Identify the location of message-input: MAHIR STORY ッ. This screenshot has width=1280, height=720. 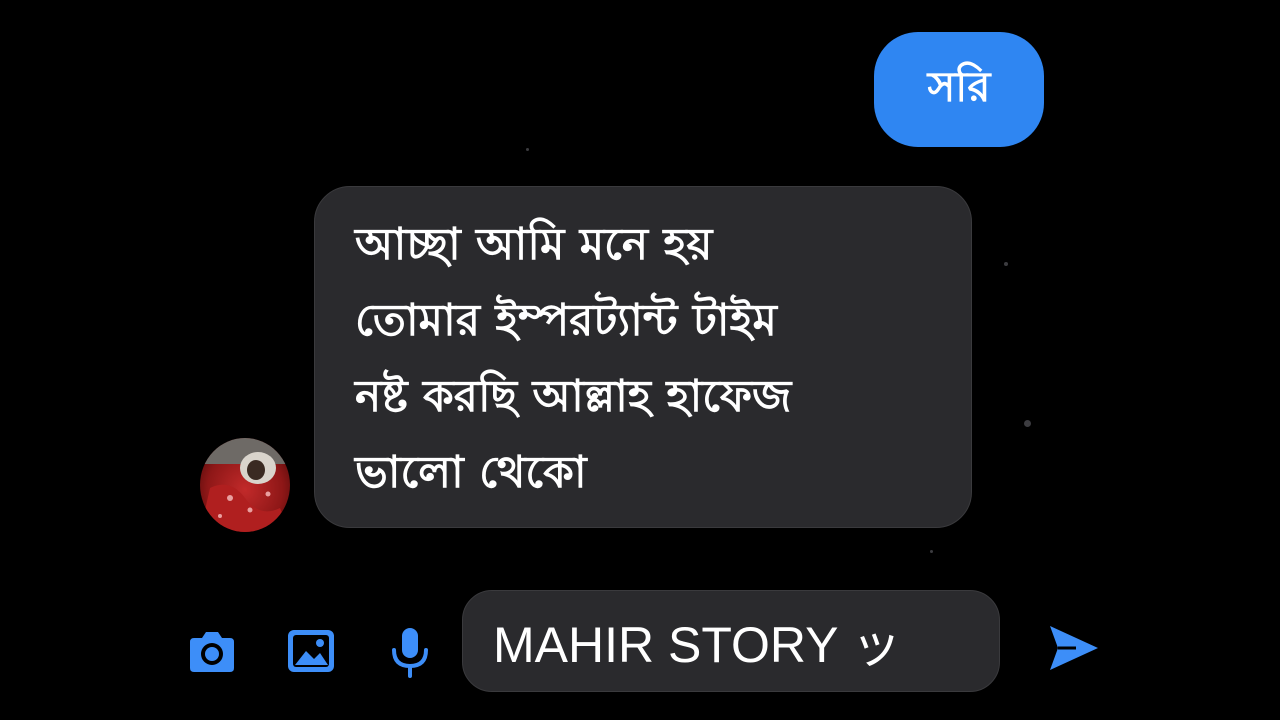
(731, 641).